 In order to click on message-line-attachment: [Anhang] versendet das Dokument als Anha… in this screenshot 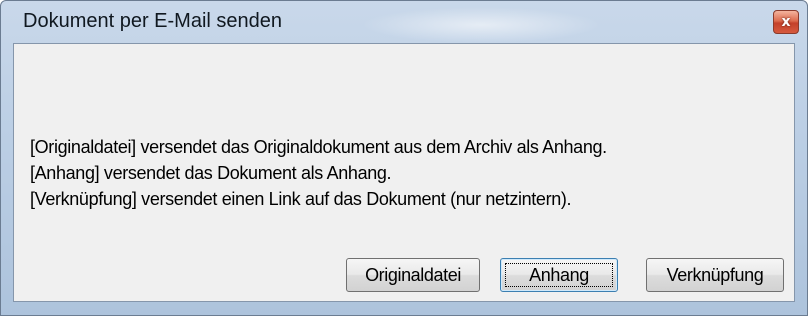, I will do `click(211, 173)`.